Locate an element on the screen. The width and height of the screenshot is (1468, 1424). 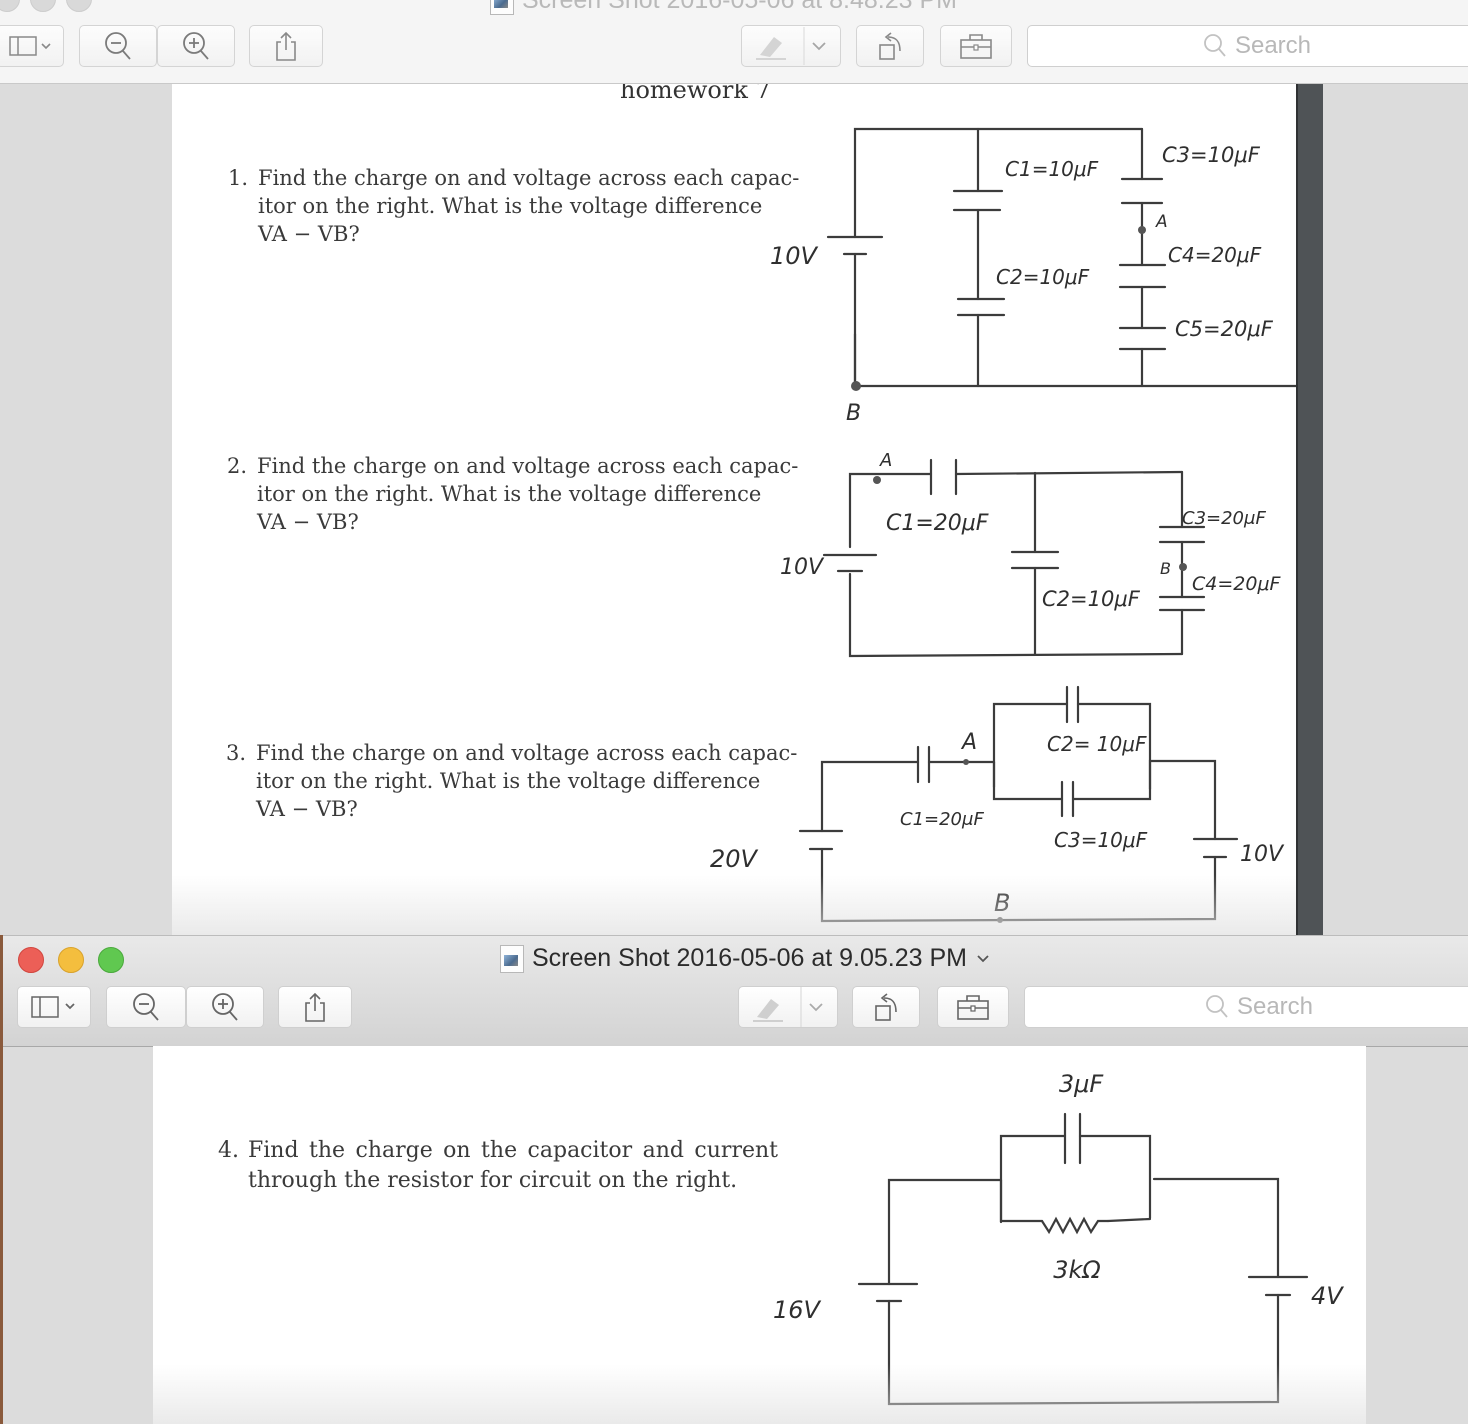
zoom-out-icon is located at coordinates (146, 1007).